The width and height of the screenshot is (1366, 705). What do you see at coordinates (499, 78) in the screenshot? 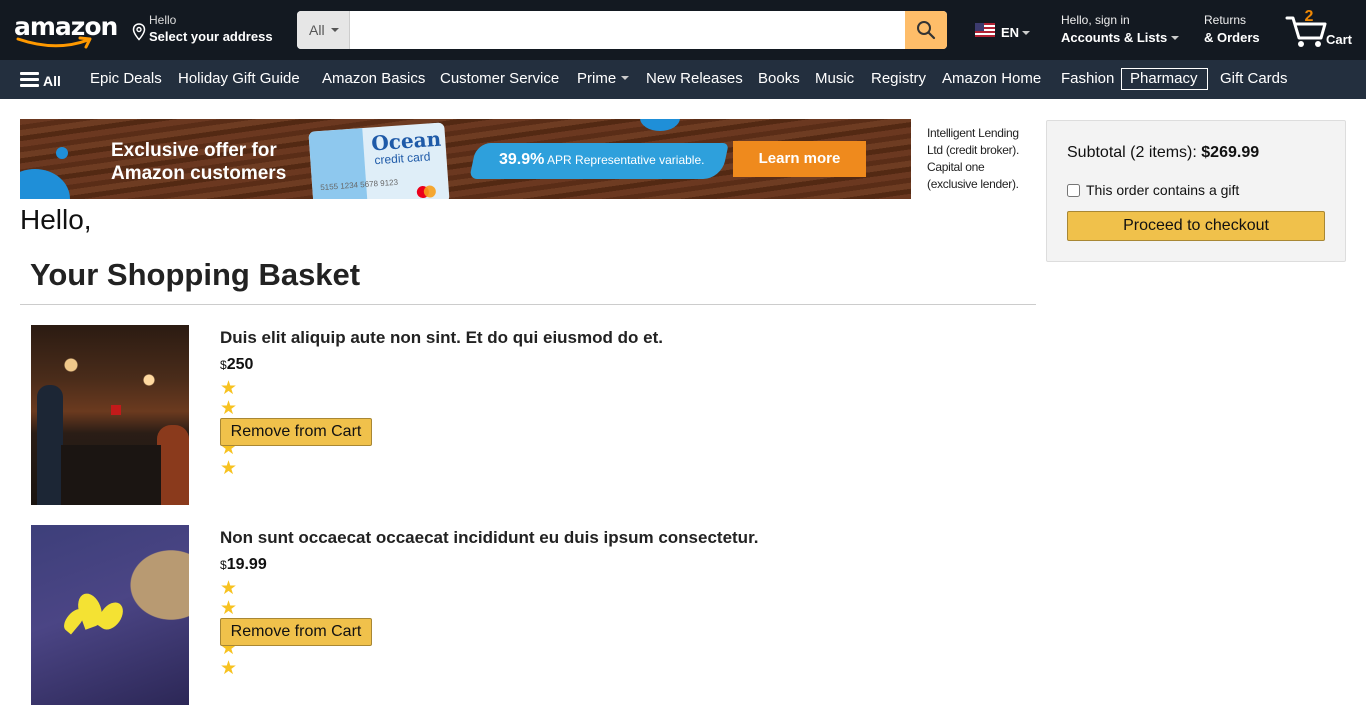
I see `nav-link-customer-service: Customer Service` at bounding box center [499, 78].